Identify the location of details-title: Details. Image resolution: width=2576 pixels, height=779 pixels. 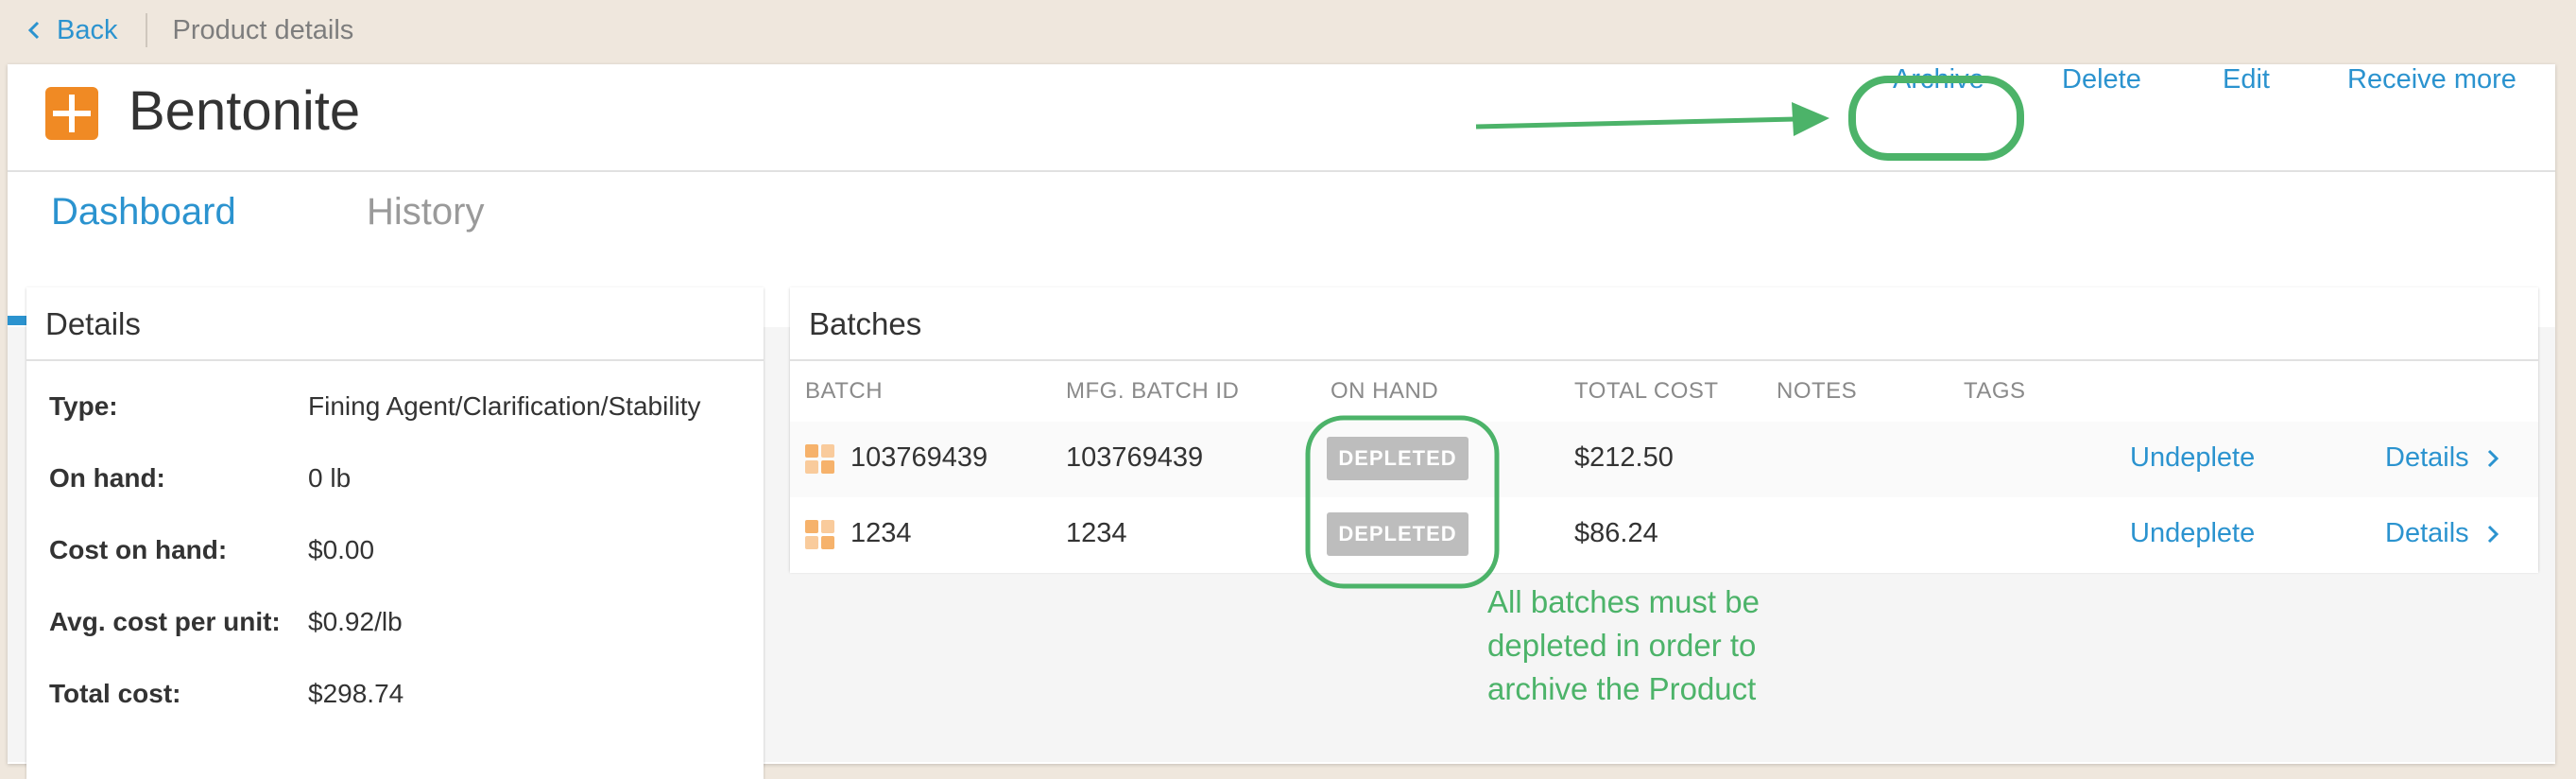
(93, 323).